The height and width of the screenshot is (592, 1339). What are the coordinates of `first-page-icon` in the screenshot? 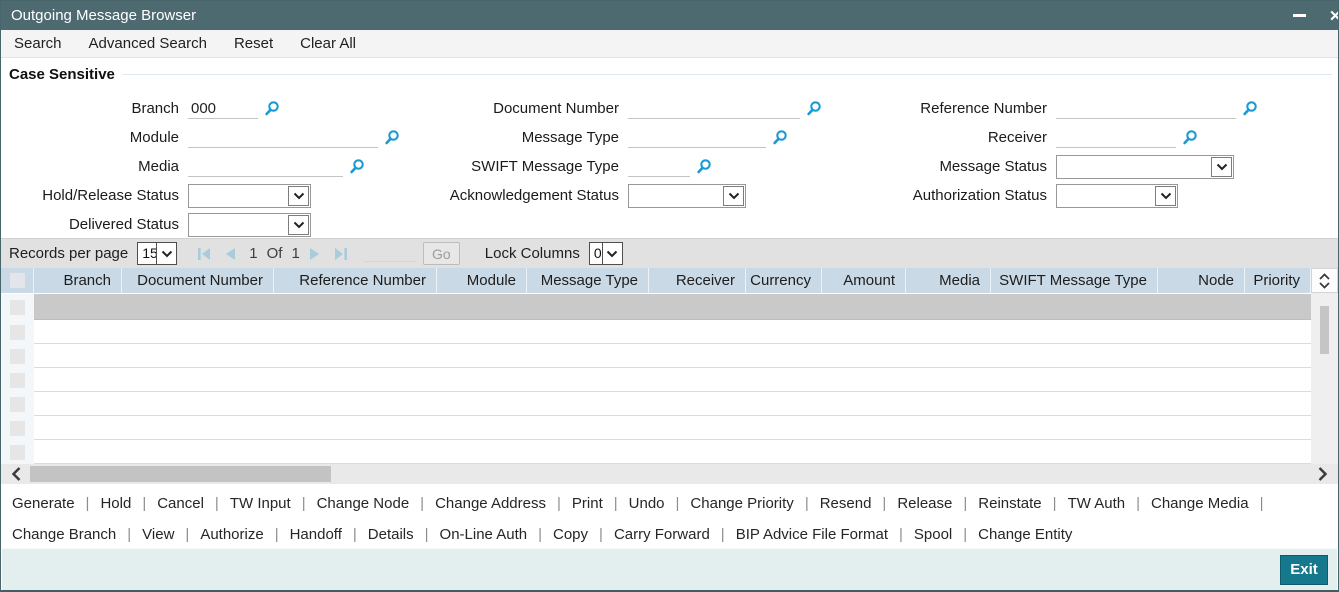 It's located at (204, 254).